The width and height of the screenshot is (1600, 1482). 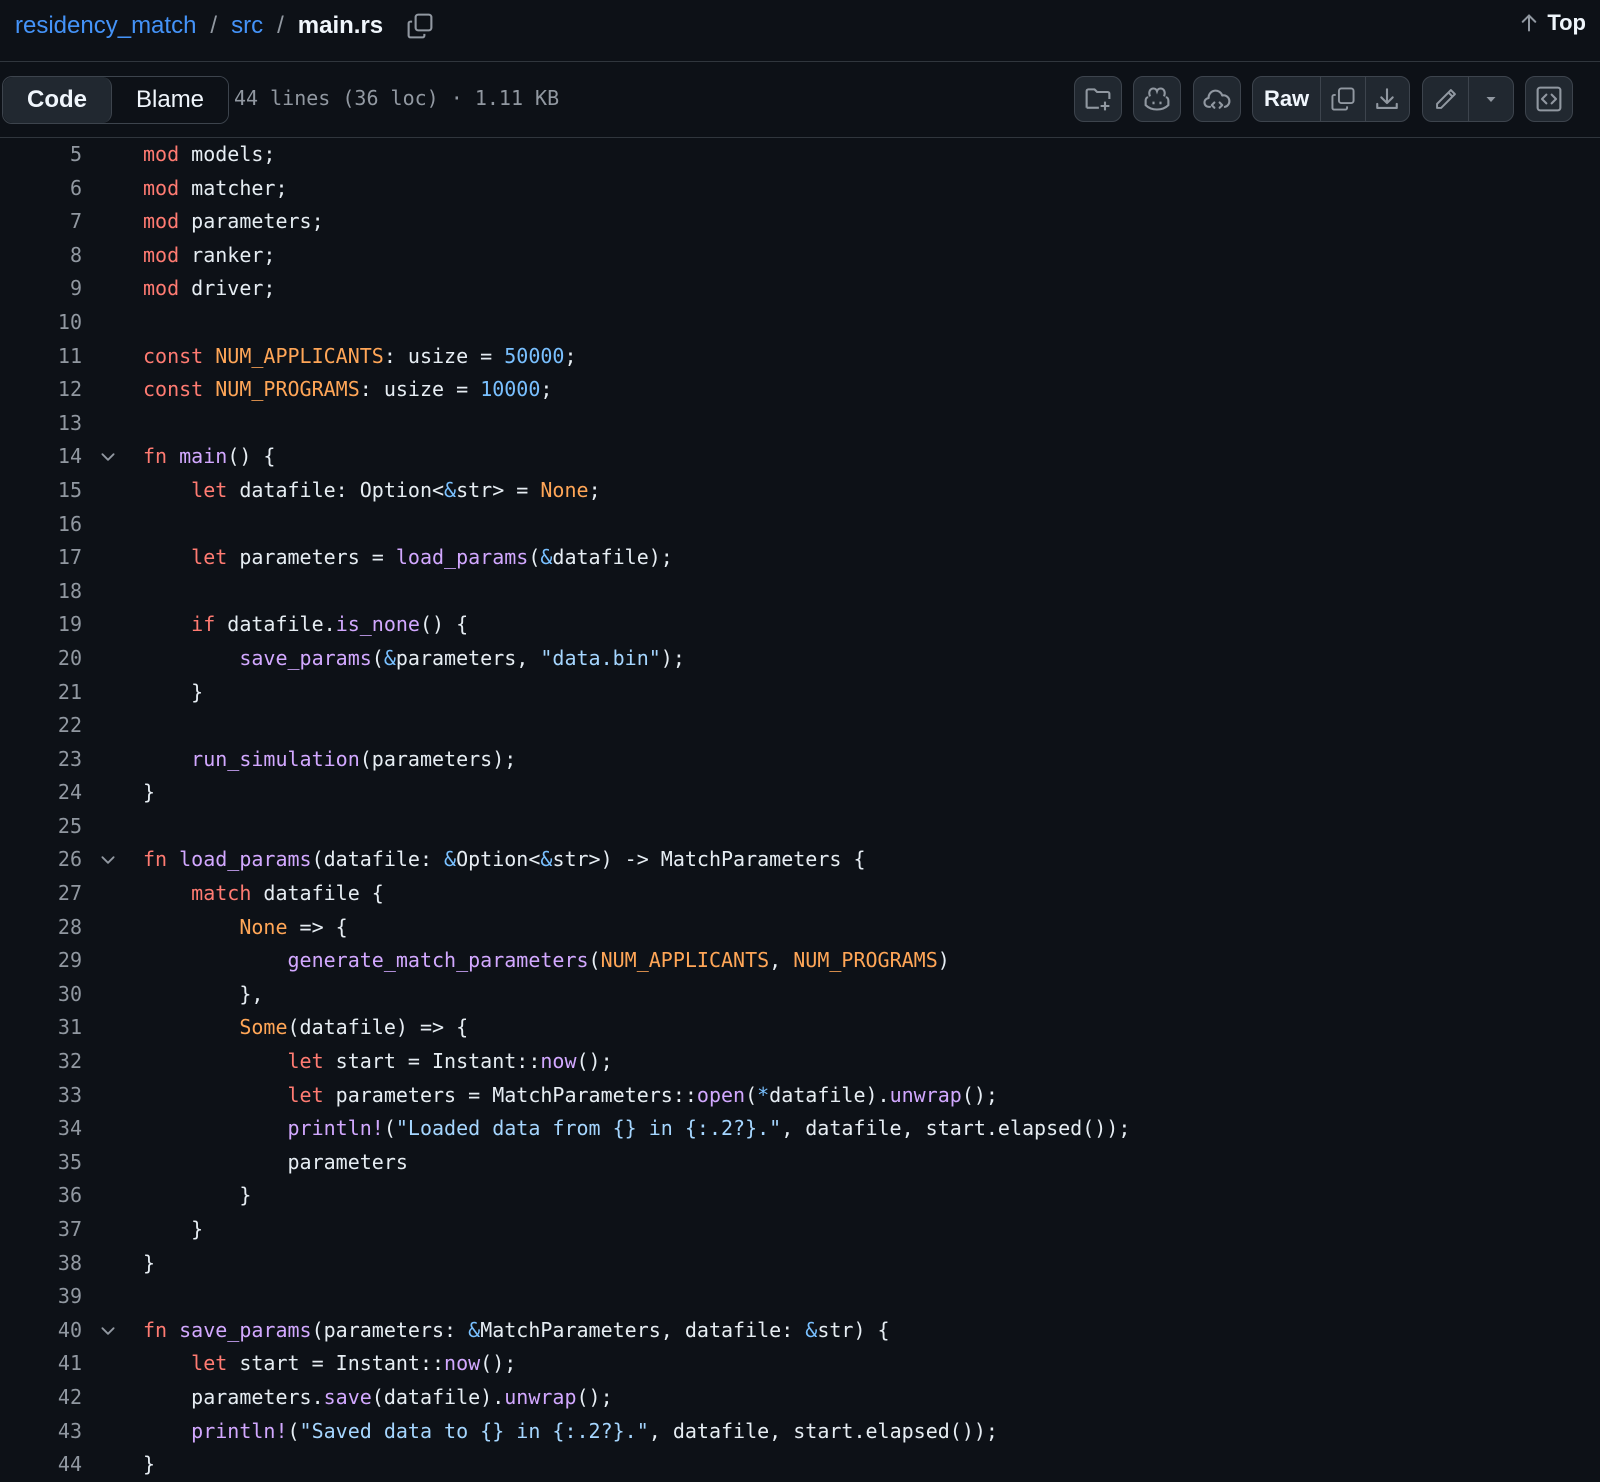 I want to click on code-token: Some, so click(x=263, y=1027).